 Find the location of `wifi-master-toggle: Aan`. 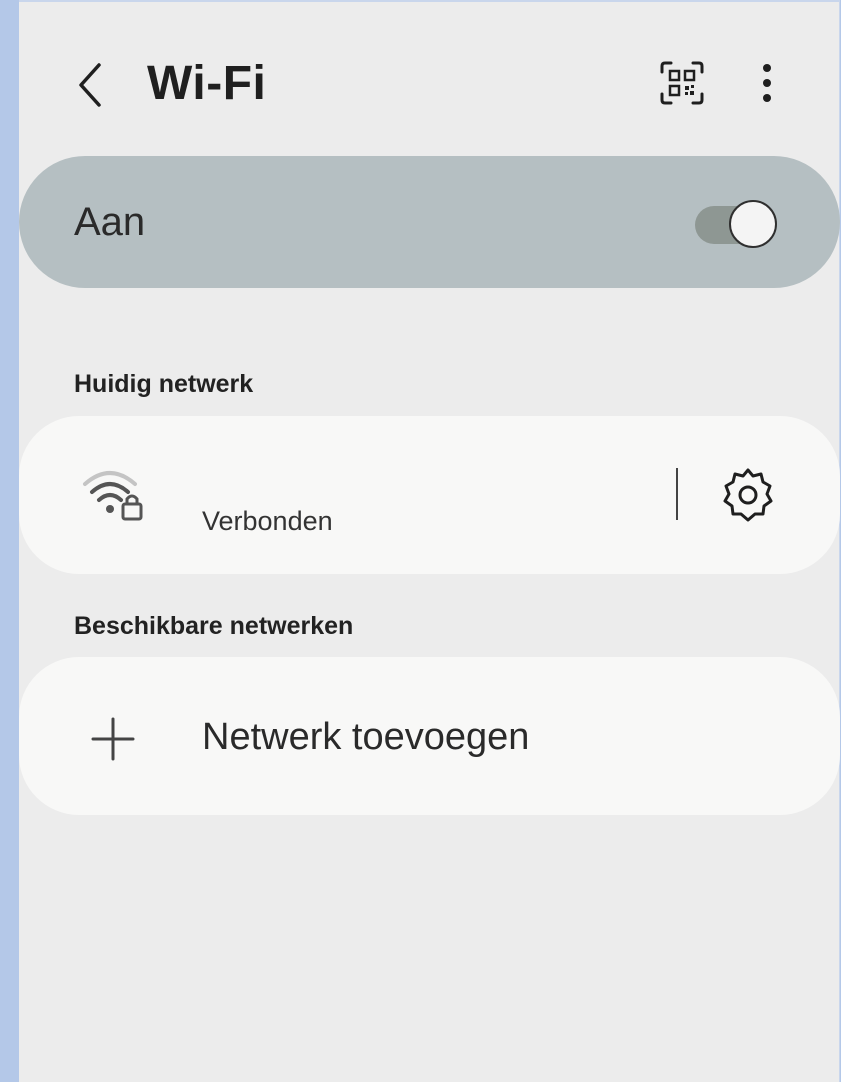

wifi-master-toggle: Aan is located at coordinates (429, 222).